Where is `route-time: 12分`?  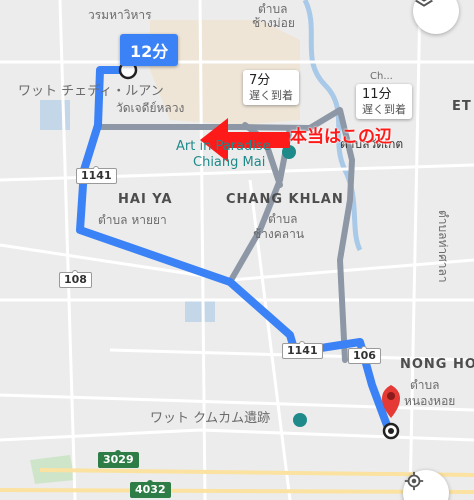 route-time: 12分 is located at coordinates (149, 51).